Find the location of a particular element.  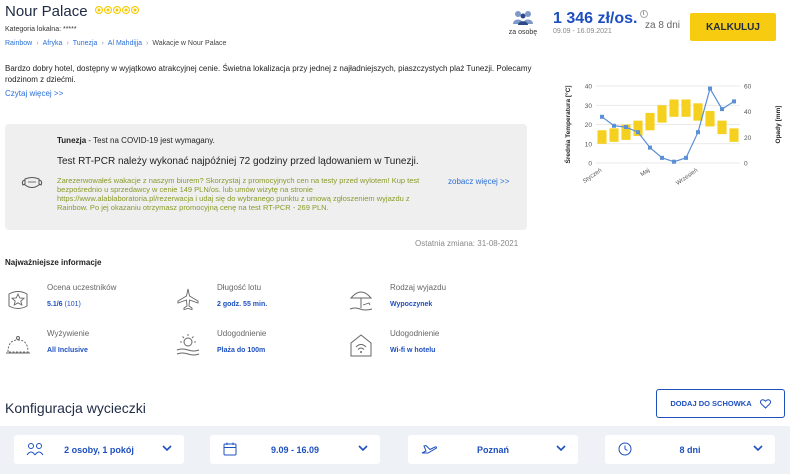

info-trip-type: Rodzaj wyjazdu Wypoczynek is located at coordinates (428, 303).